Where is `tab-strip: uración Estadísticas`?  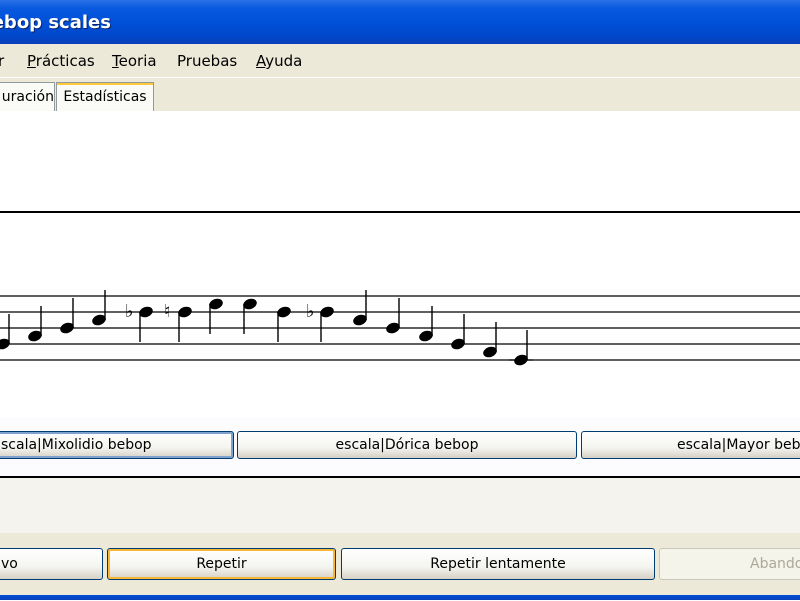
tab-strip: uración Estadísticas is located at coordinates (400, 95).